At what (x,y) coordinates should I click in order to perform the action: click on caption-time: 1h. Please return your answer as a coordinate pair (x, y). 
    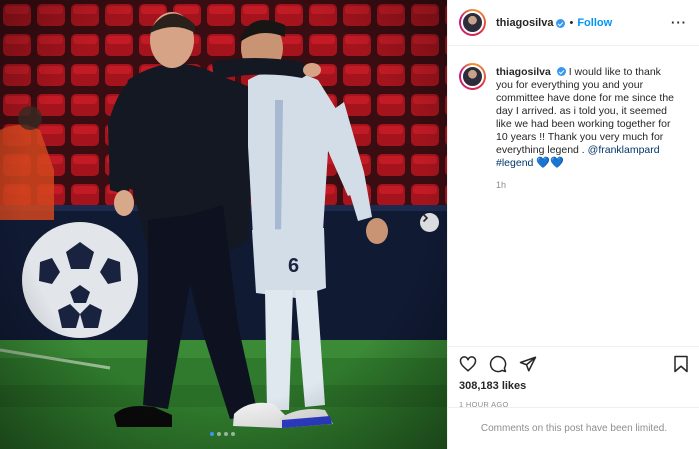
    Looking at the image, I should click on (501, 185).